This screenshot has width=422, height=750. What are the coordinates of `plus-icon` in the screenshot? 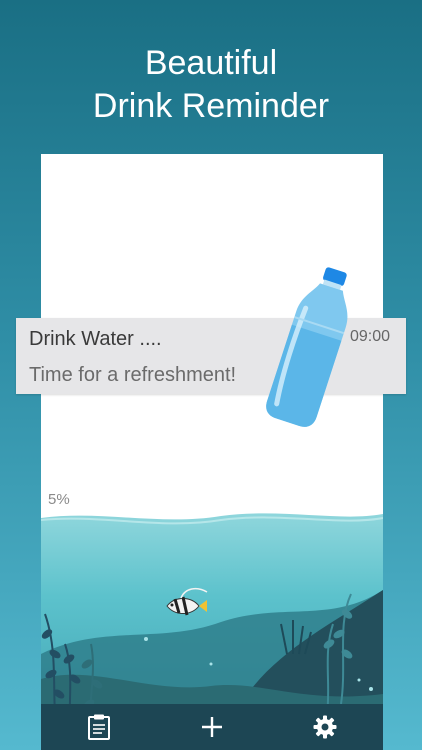 It's located at (212, 727).